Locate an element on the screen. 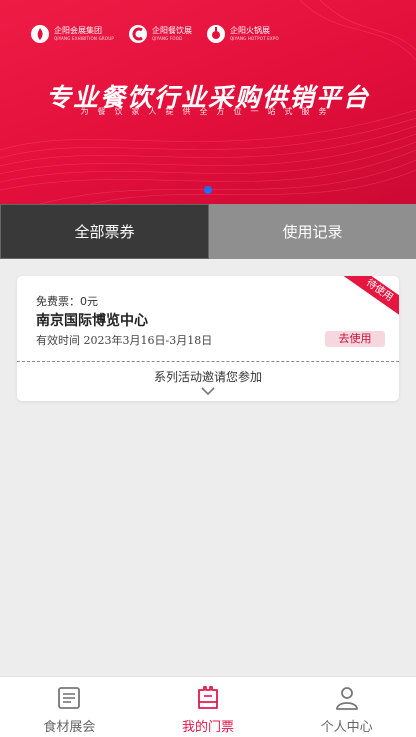 This screenshot has height=737, width=416. ticket-icon is located at coordinates (208, 697).